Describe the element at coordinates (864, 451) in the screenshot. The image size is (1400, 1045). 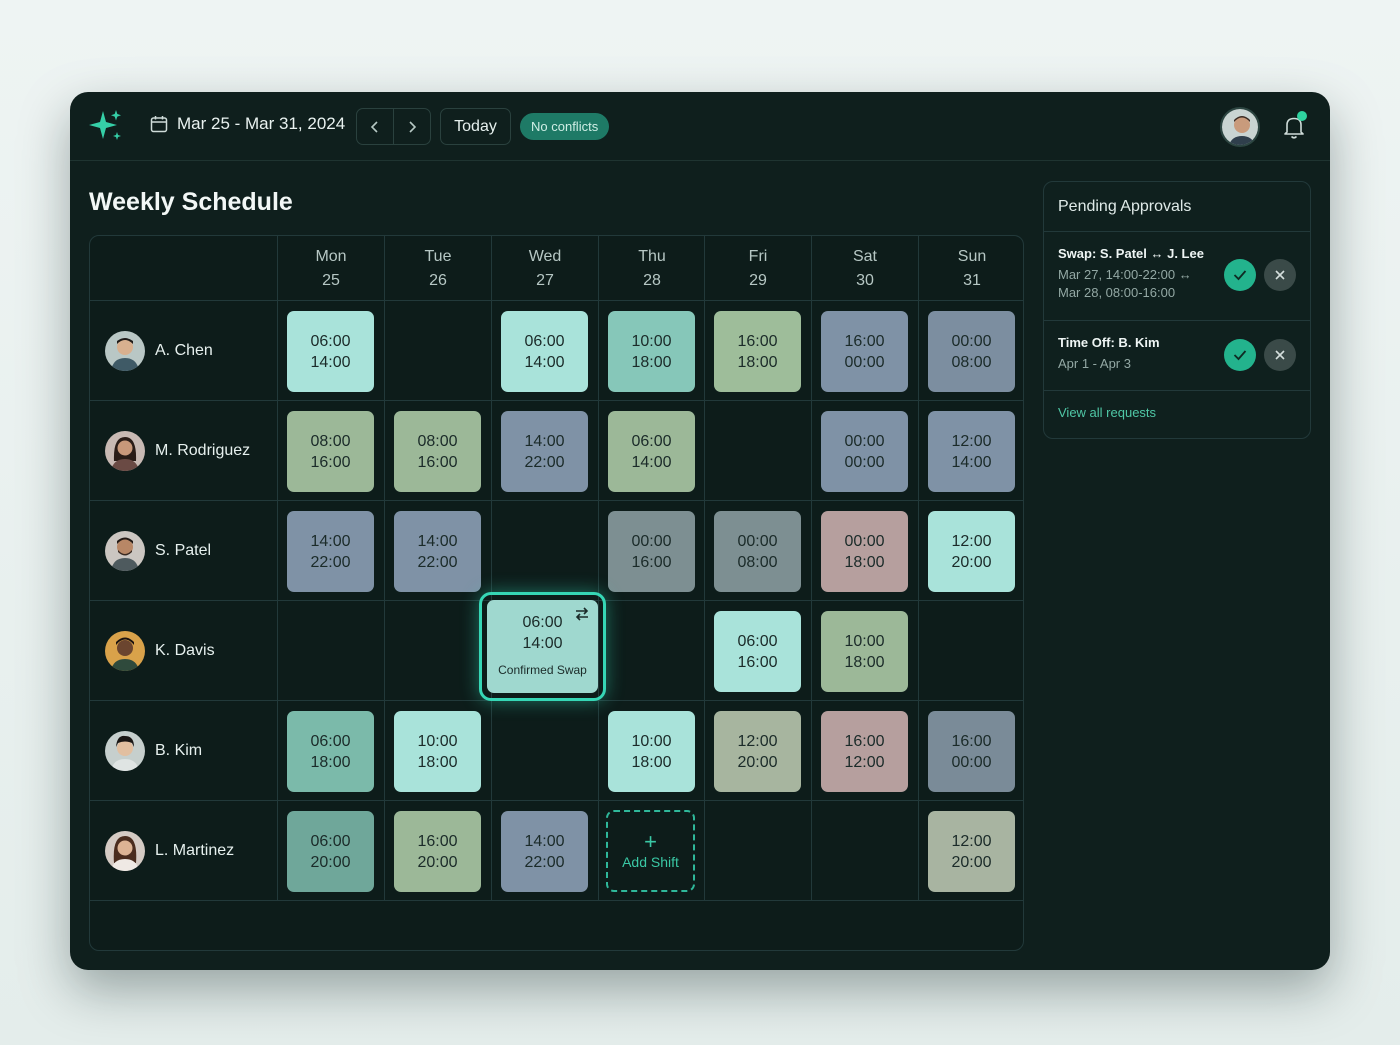
I see `shift-block: 00:00 00:00` at that location.